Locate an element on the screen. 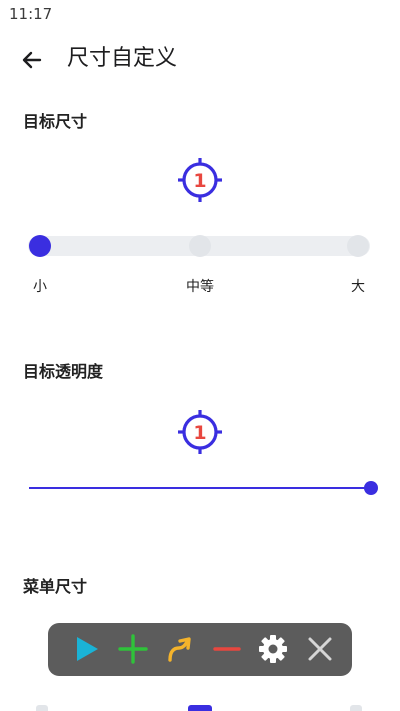 The height and width of the screenshot is (711, 400). close-icon is located at coordinates (320, 649).